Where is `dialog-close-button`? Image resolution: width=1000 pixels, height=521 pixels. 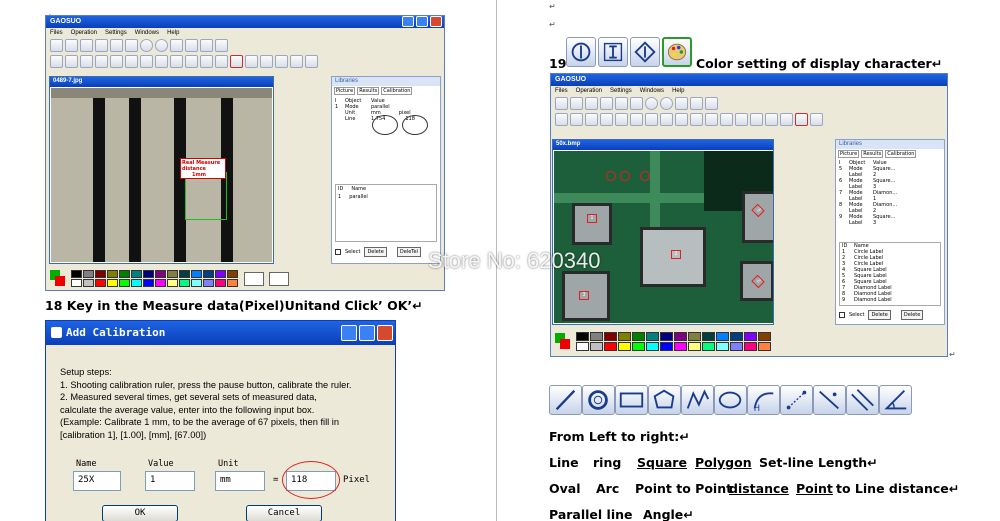
dialog-close-button is located at coordinates (385, 333).